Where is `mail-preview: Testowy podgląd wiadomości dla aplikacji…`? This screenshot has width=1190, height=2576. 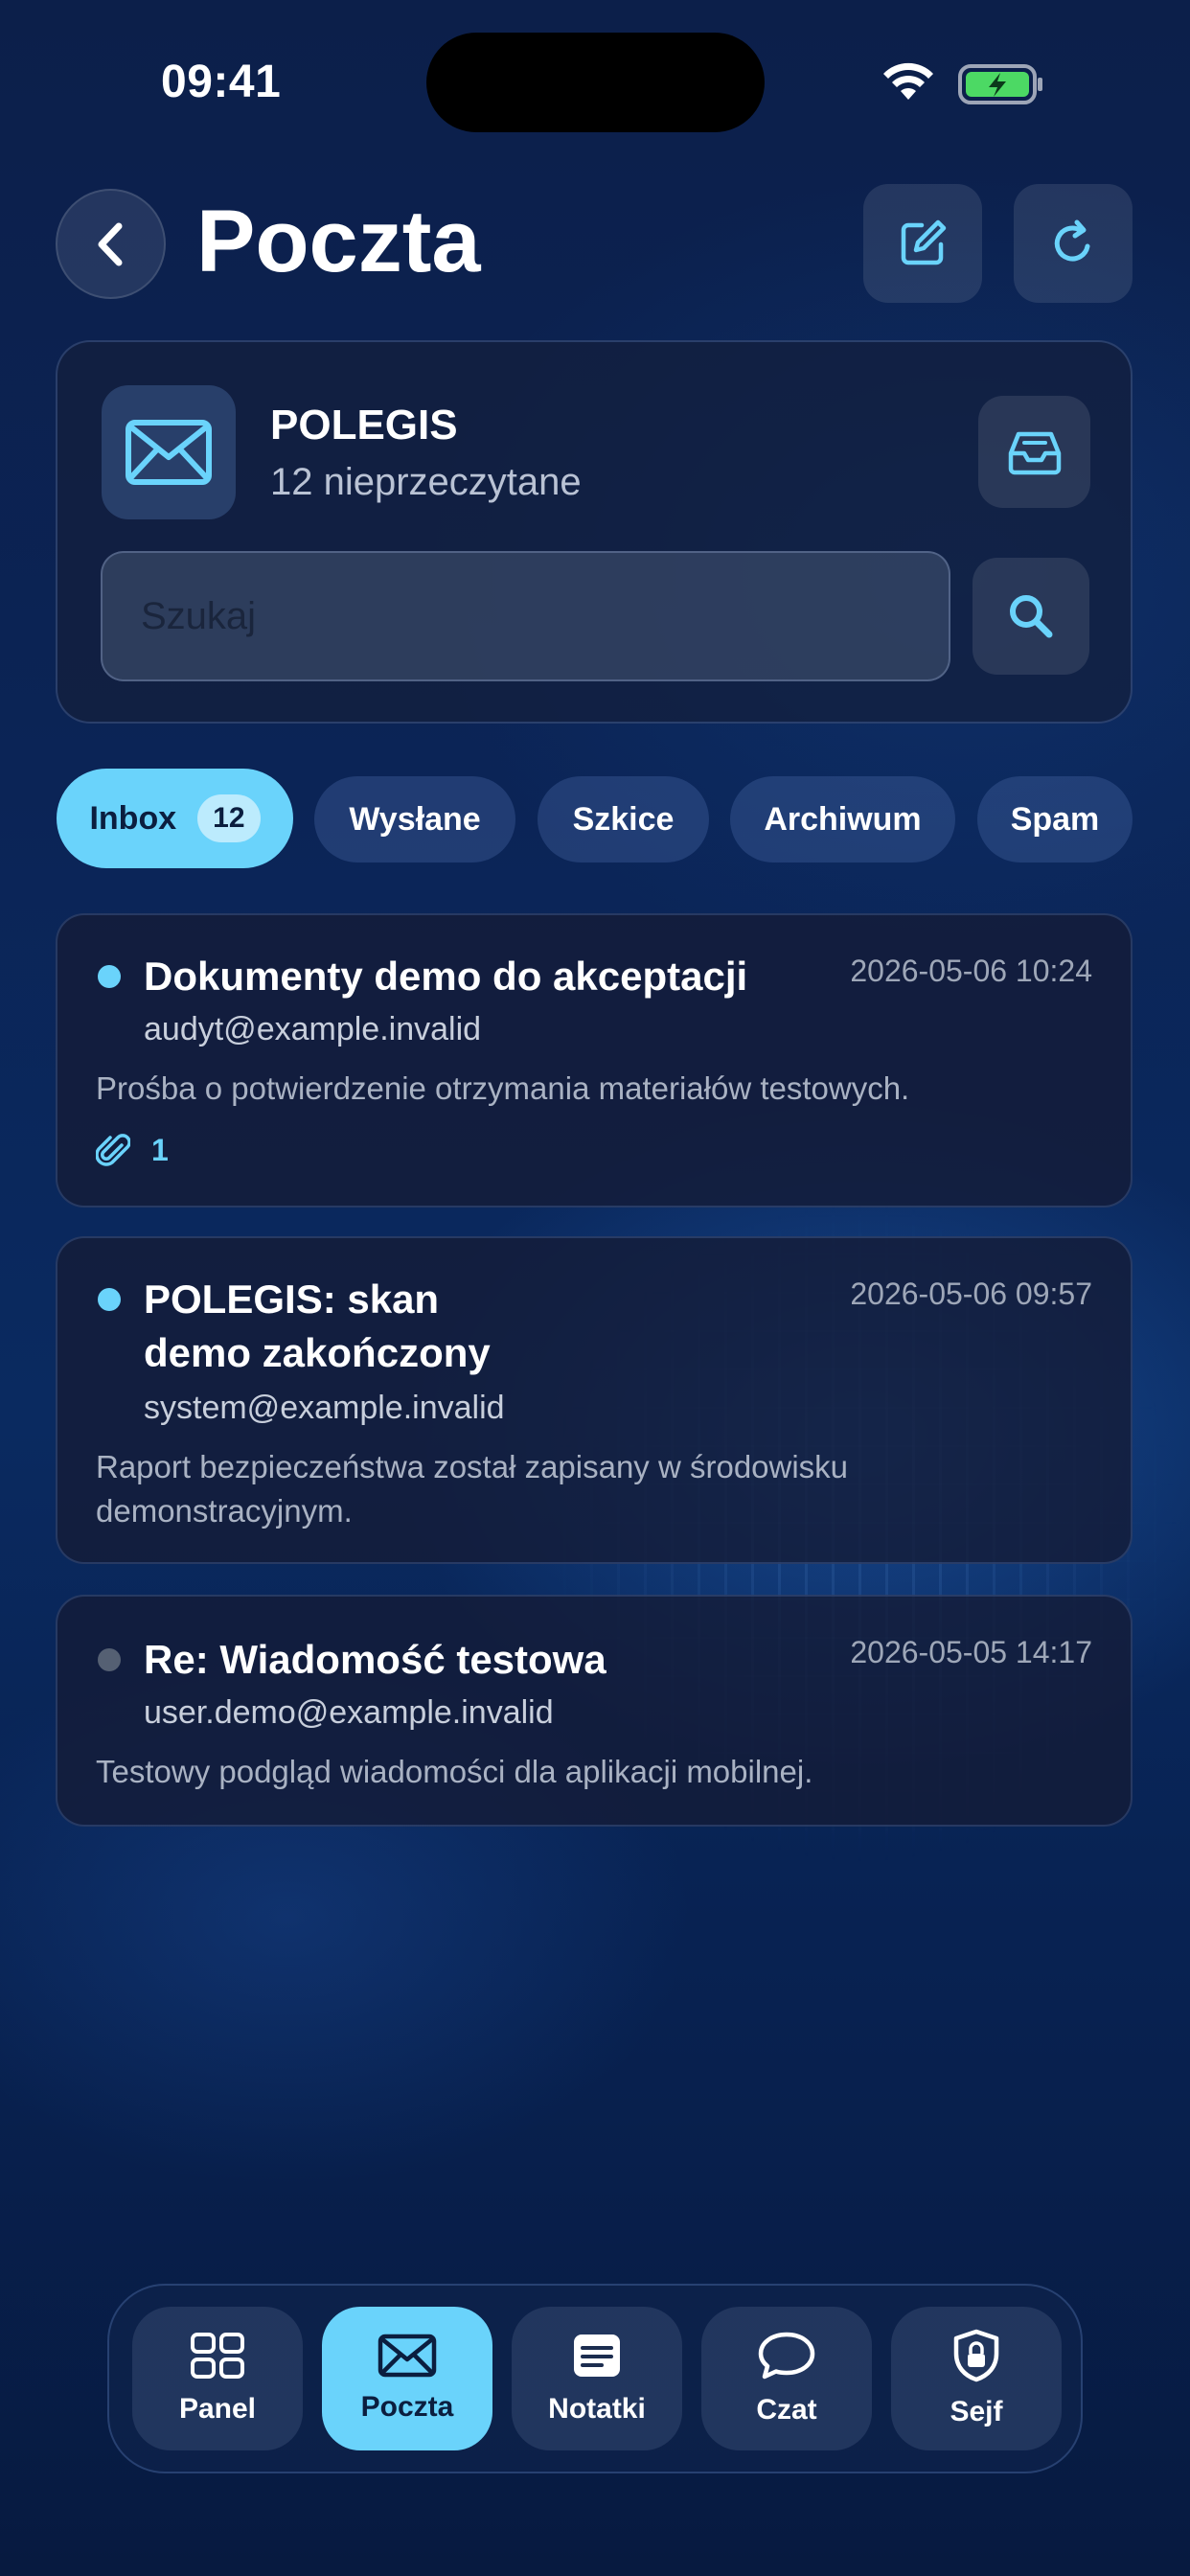 mail-preview: Testowy podgląd wiadomości dla aplikacji… is located at coordinates (455, 1771).